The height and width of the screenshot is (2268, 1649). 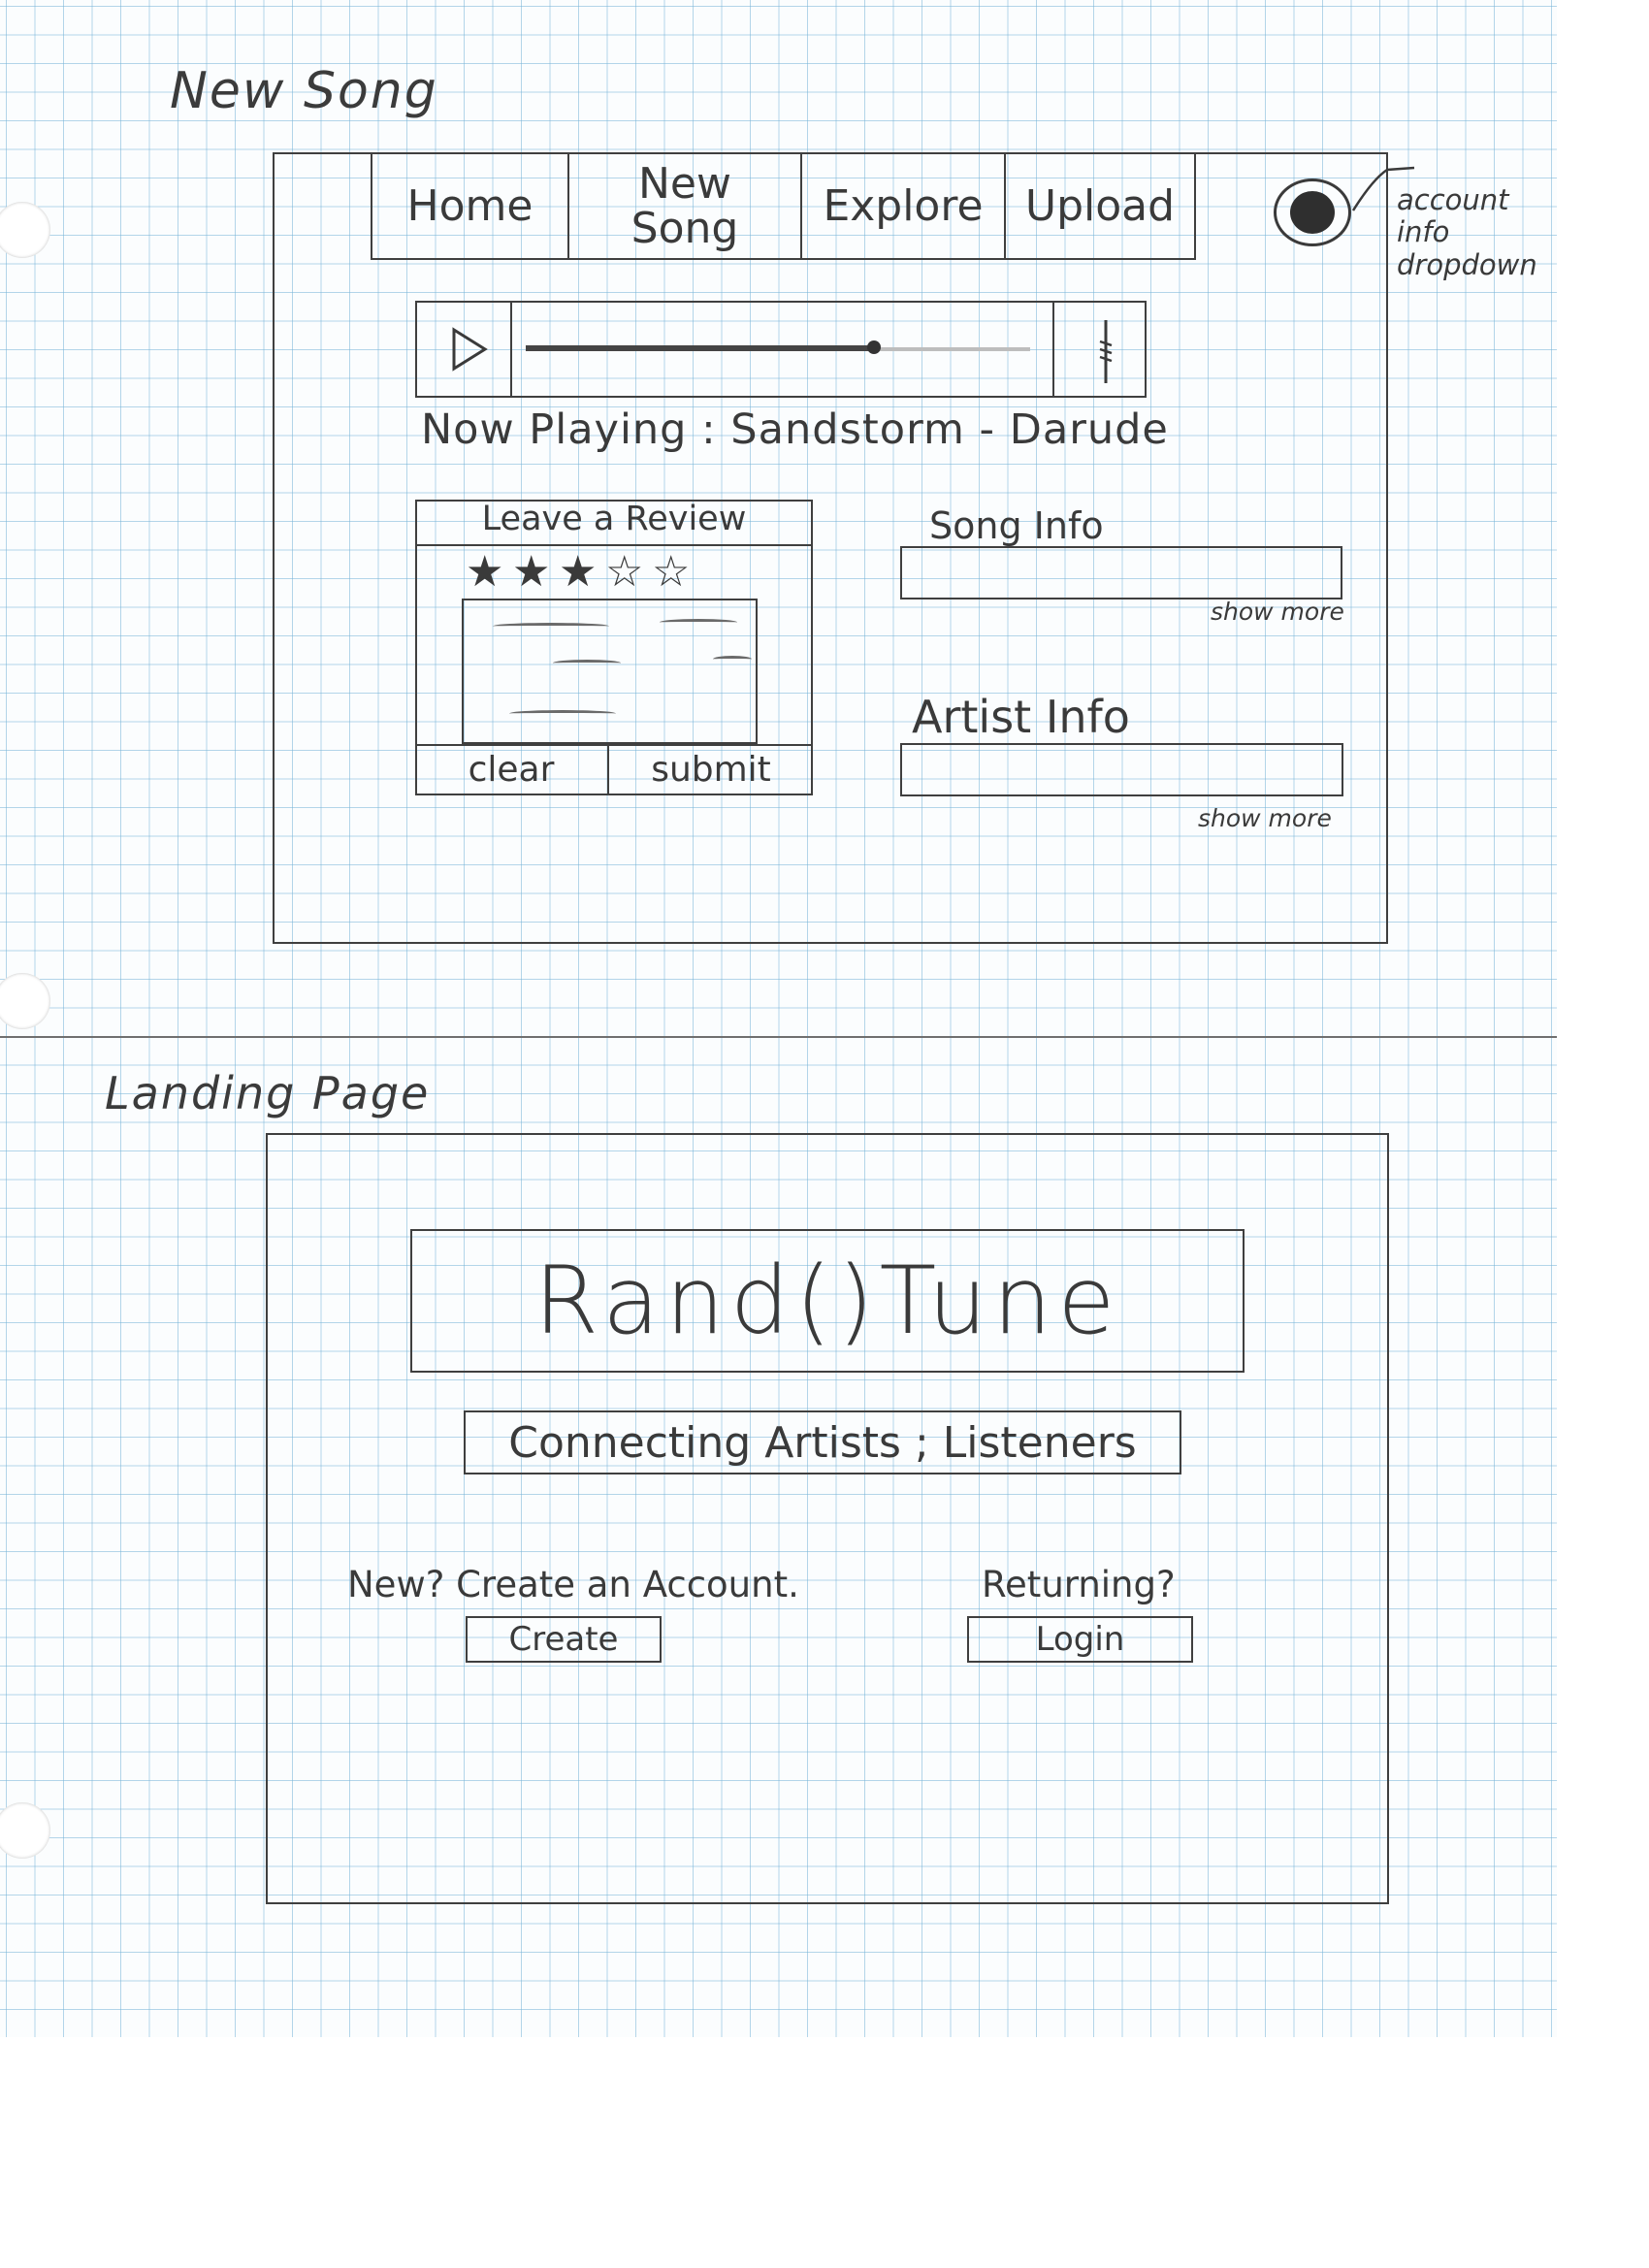 I want to click on volume-slider-icon, so click(x=1106, y=351).